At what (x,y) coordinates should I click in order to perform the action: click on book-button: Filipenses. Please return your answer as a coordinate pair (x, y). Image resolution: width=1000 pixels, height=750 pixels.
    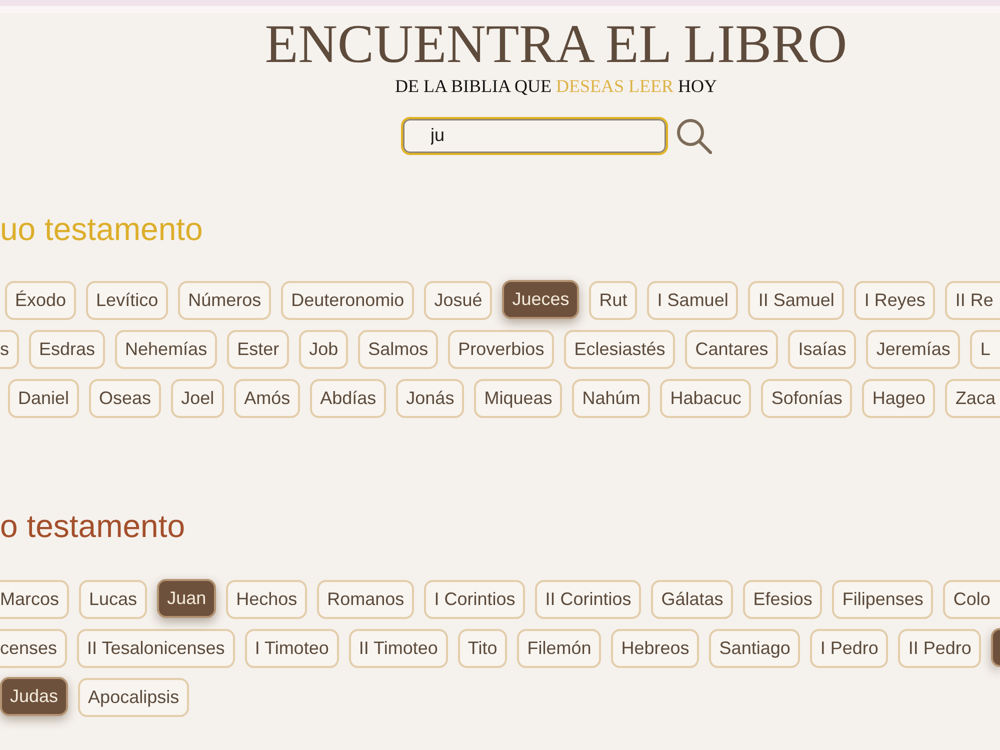
    Looking at the image, I should click on (883, 599).